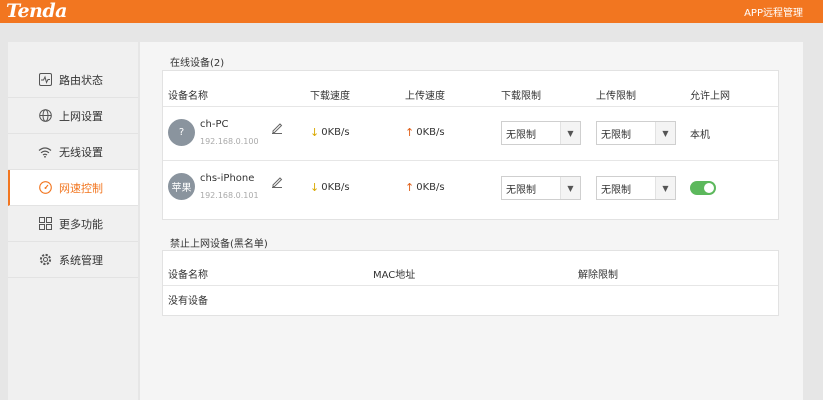  I want to click on sidebar-item-wireless-settings: 无线设置, so click(73, 152).